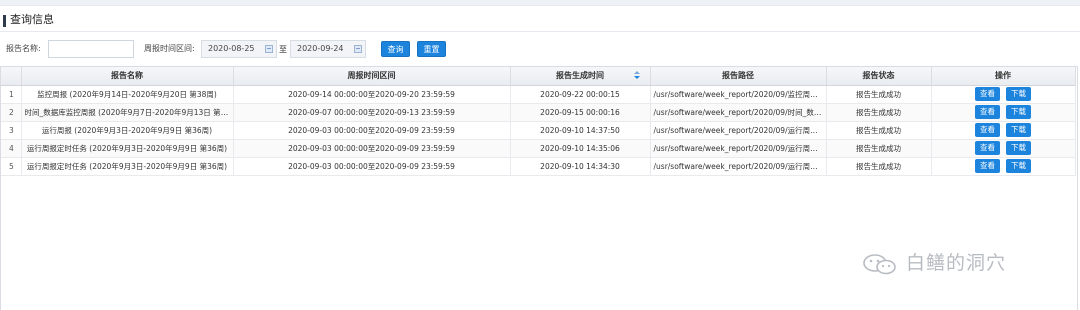  What do you see at coordinates (540, 20) in the screenshot?
I see `panel-header: 查询信息` at bounding box center [540, 20].